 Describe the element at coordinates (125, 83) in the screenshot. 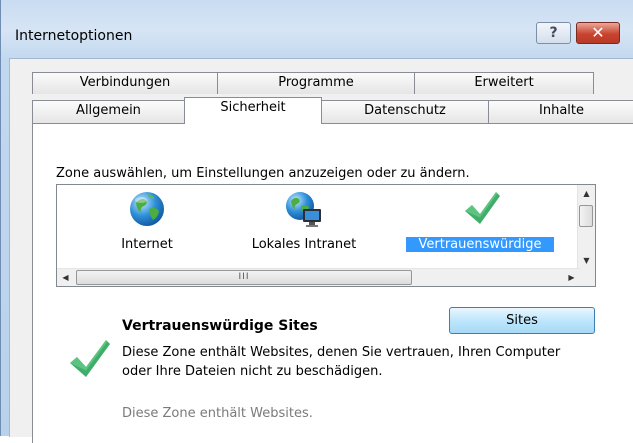

I see `tab-verbindungen: Verbindungen` at that location.